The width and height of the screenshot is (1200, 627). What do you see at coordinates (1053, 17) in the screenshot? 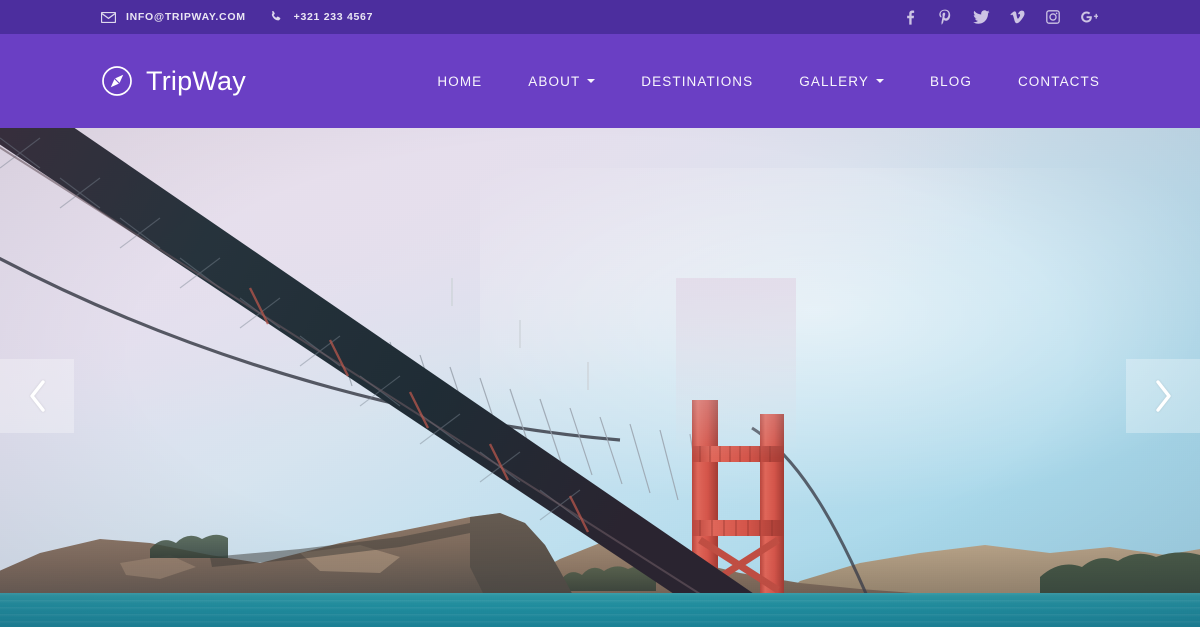
I see `instagram-icon` at bounding box center [1053, 17].